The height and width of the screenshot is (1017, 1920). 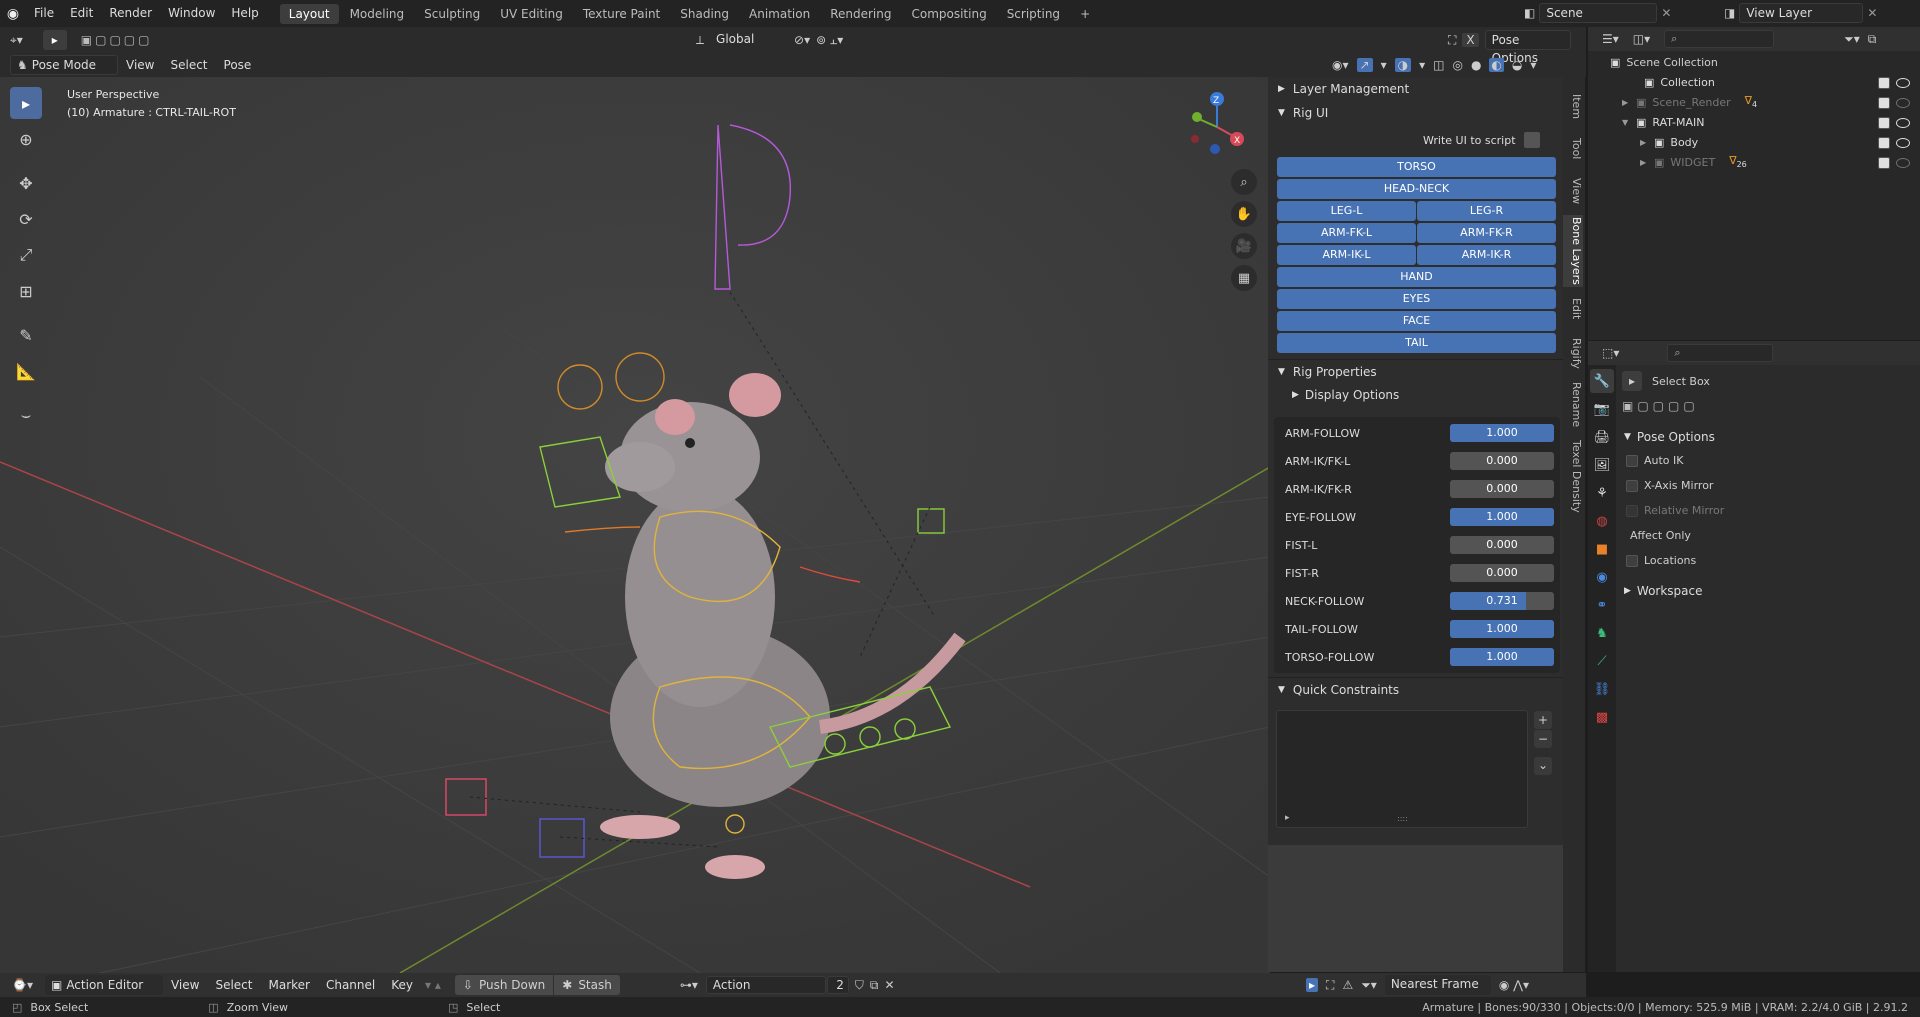 What do you see at coordinates (1628, 123) in the screenshot?
I see `expanded-arrow-icon: ▼` at bounding box center [1628, 123].